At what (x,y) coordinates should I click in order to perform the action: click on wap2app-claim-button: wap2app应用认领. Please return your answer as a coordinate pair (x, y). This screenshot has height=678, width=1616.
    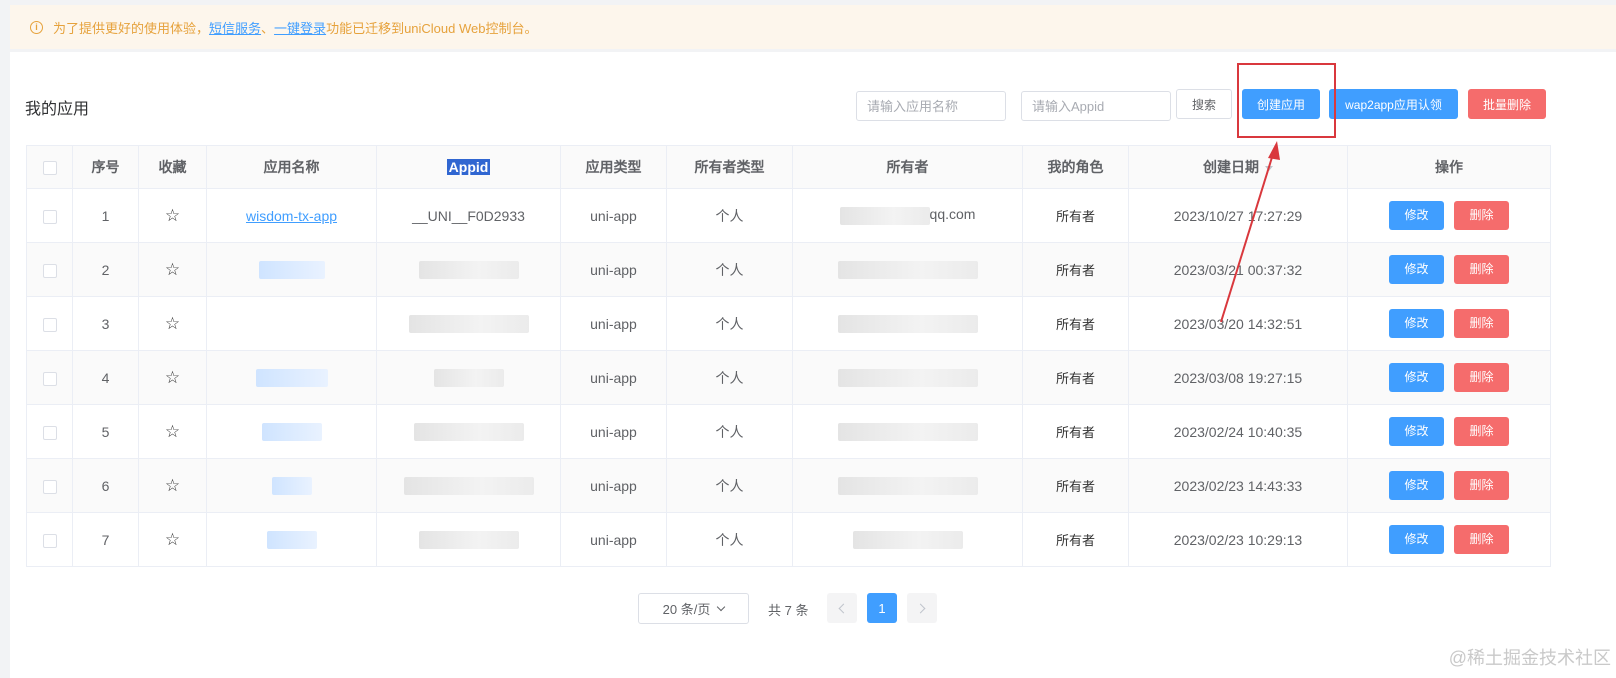
    Looking at the image, I should click on (1393, 104).